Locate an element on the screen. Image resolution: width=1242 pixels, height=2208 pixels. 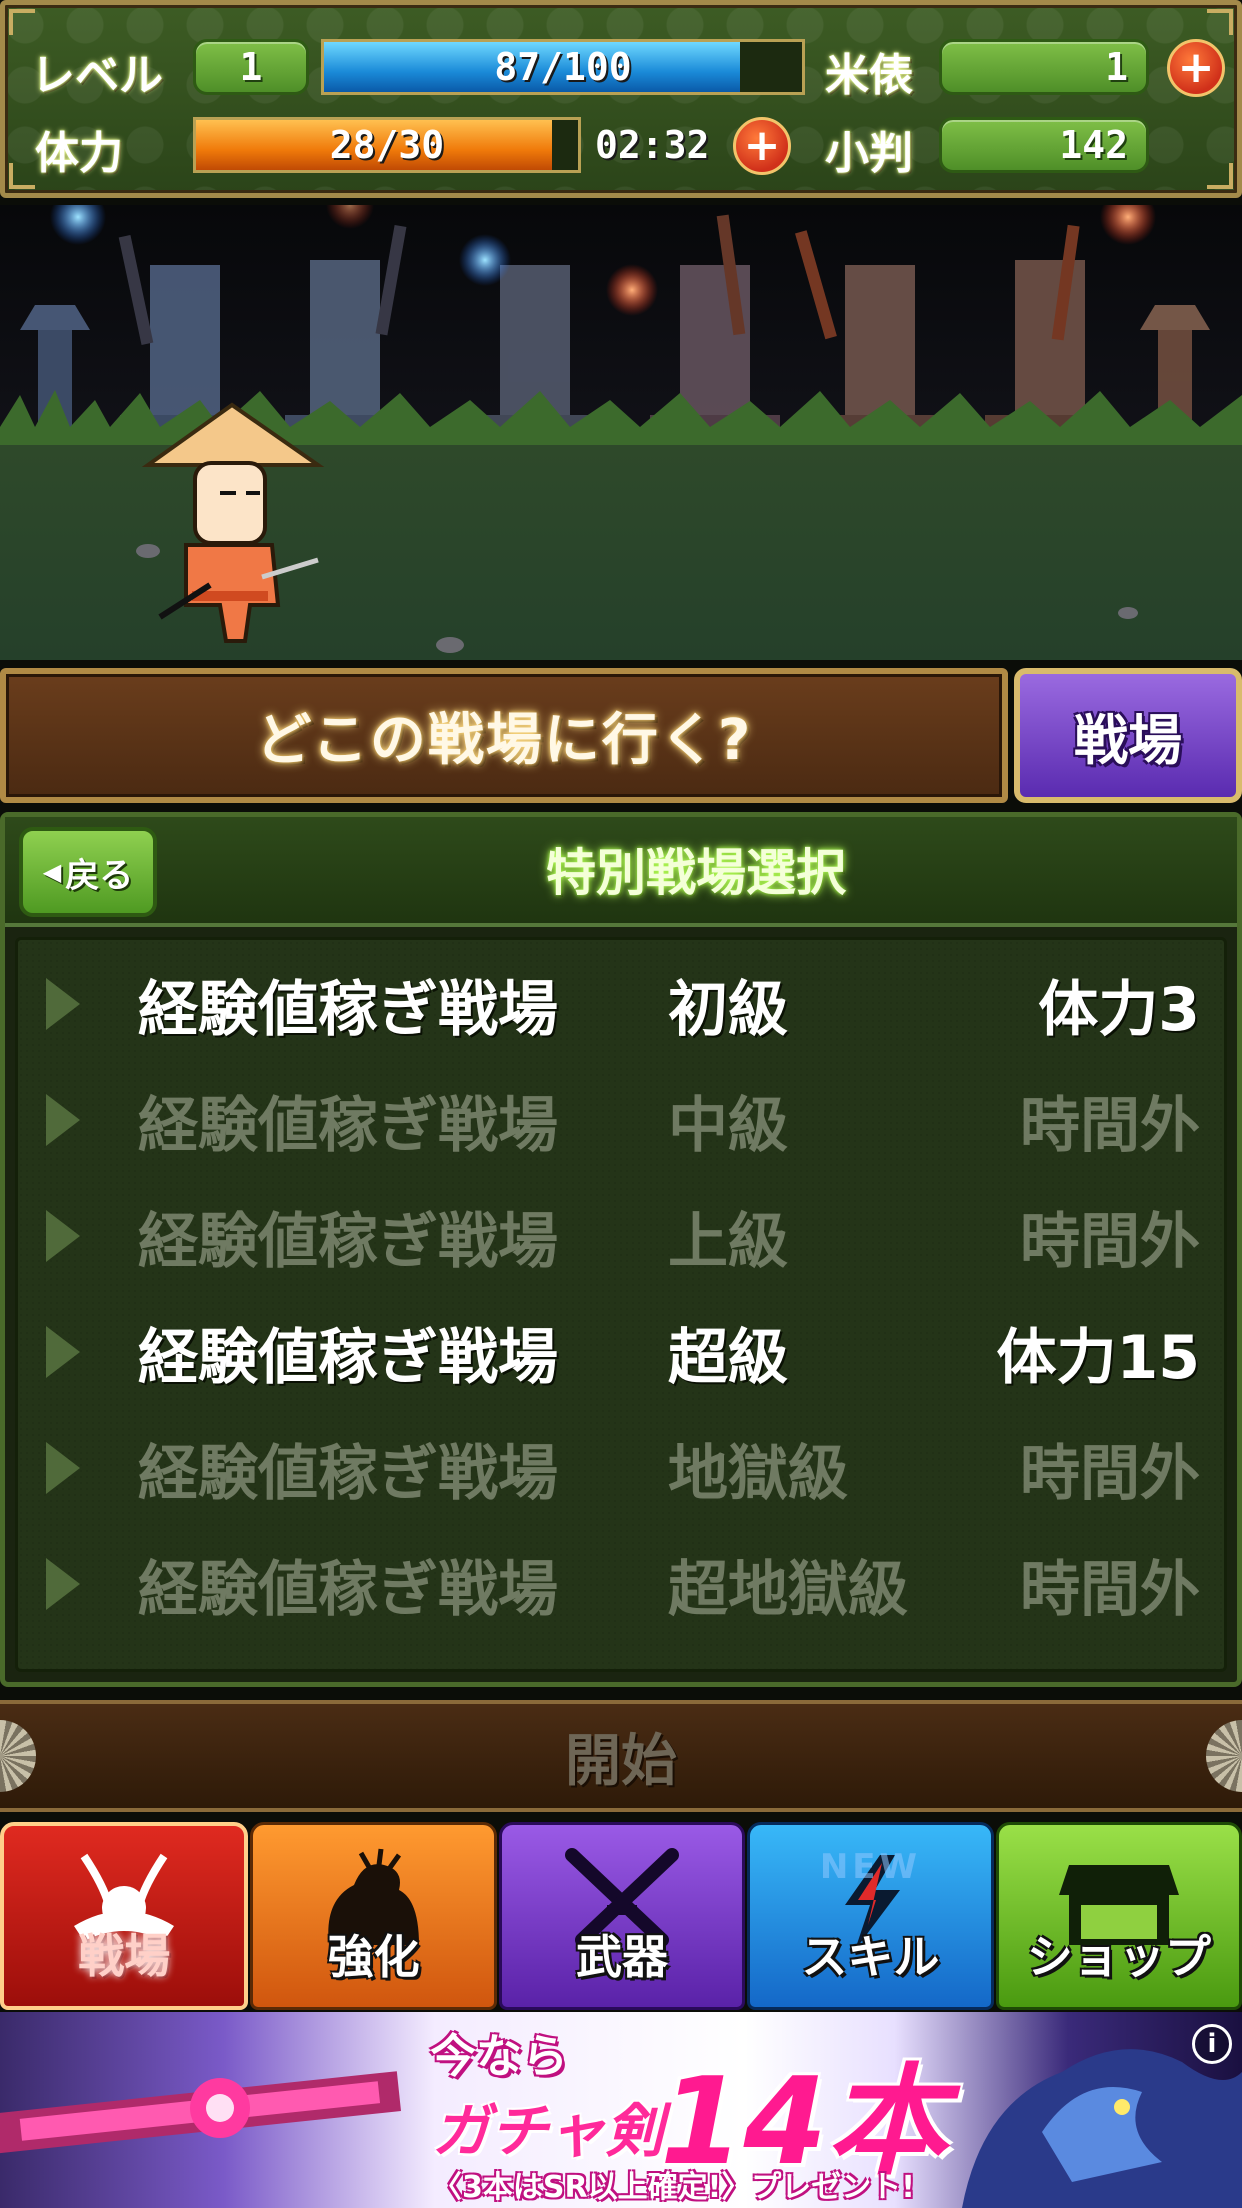
battlefield-mode-button: 戦場 is located at coordinates (1128, 735).